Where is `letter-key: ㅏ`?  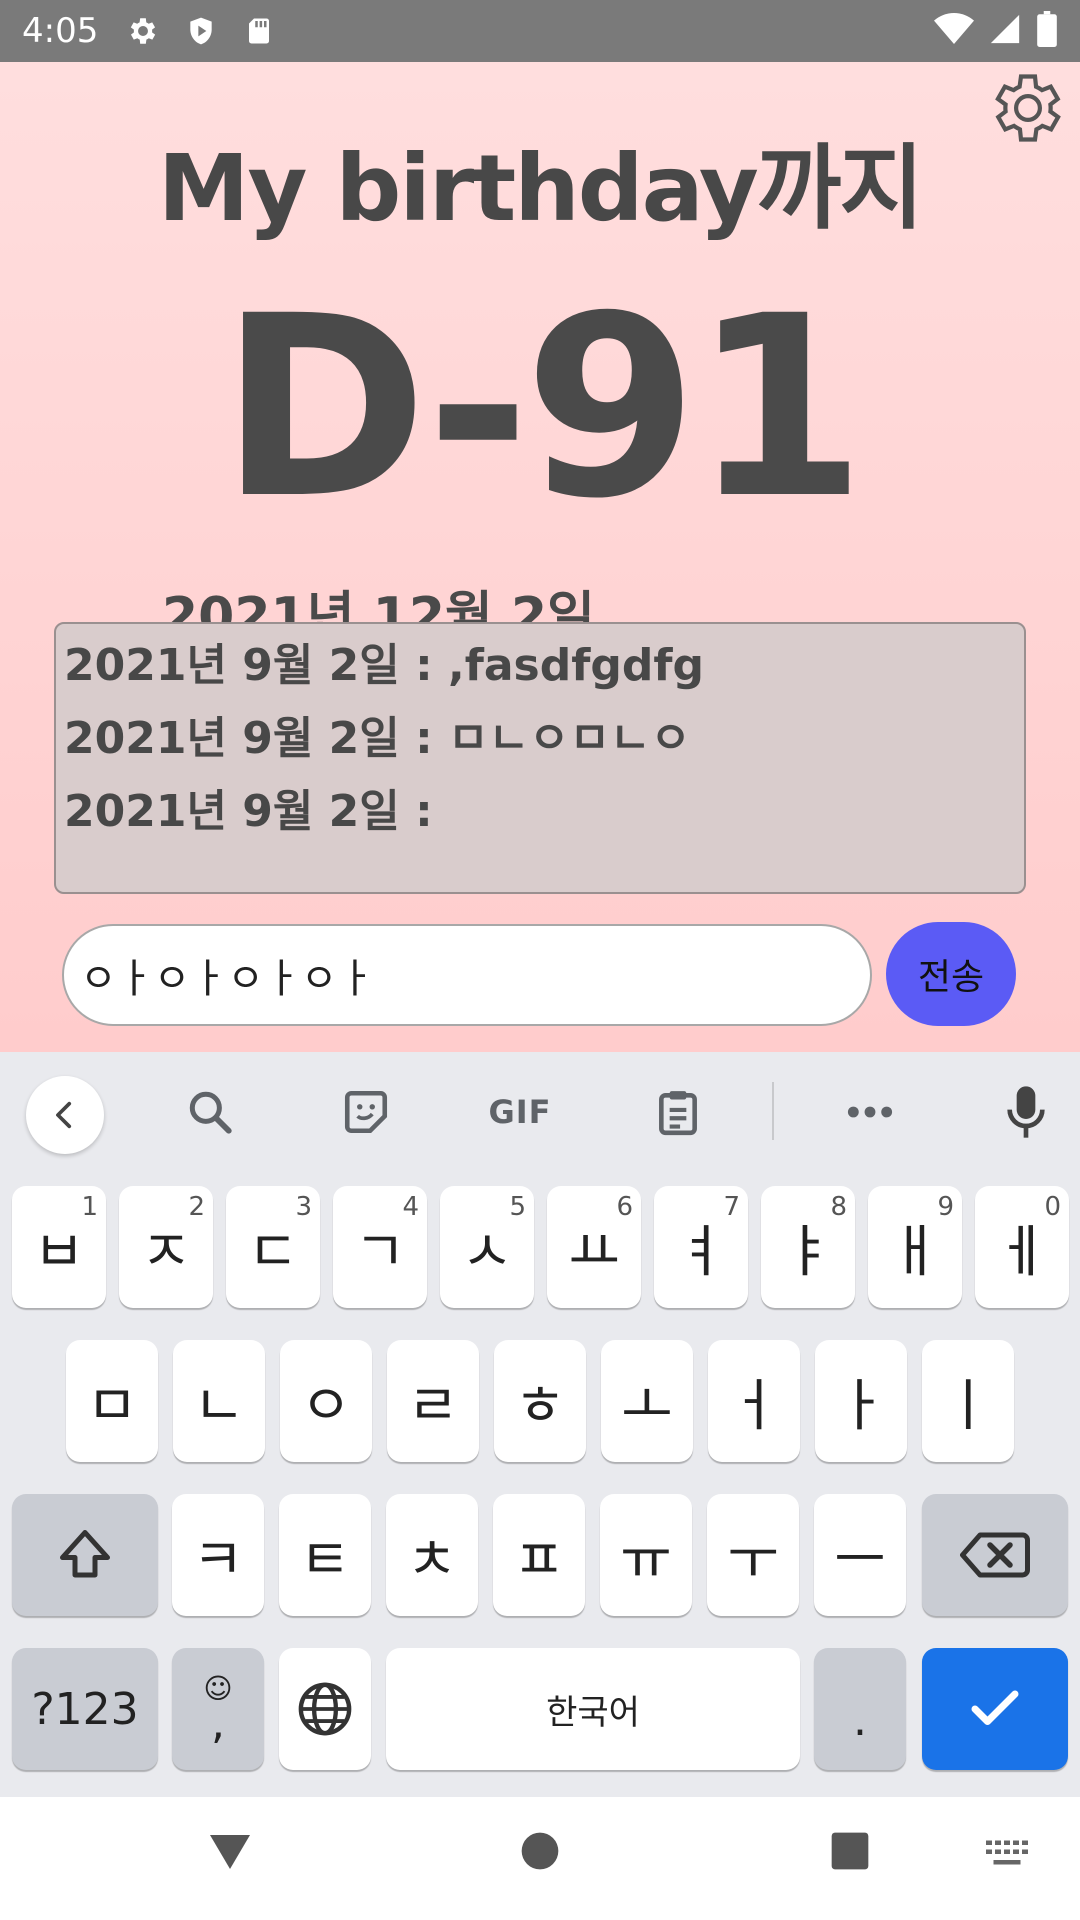
letter-key: ㅏ is located at coordinates (861, 1401).